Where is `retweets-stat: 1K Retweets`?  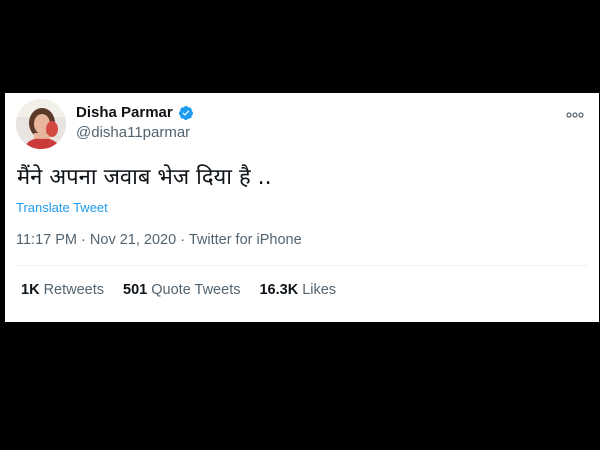
retweets-stat: 1K Retweets is located at coordinates (62, 290).